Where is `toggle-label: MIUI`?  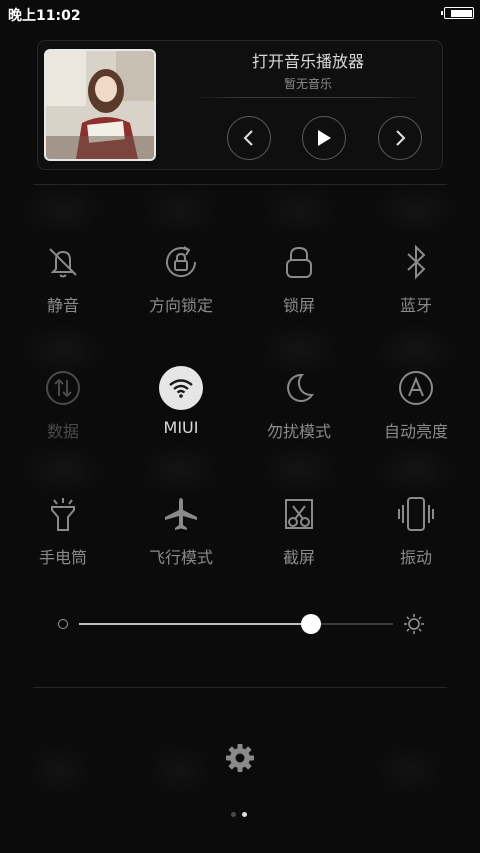 toggle-label: MIUI is located at coordinates (181, 427).